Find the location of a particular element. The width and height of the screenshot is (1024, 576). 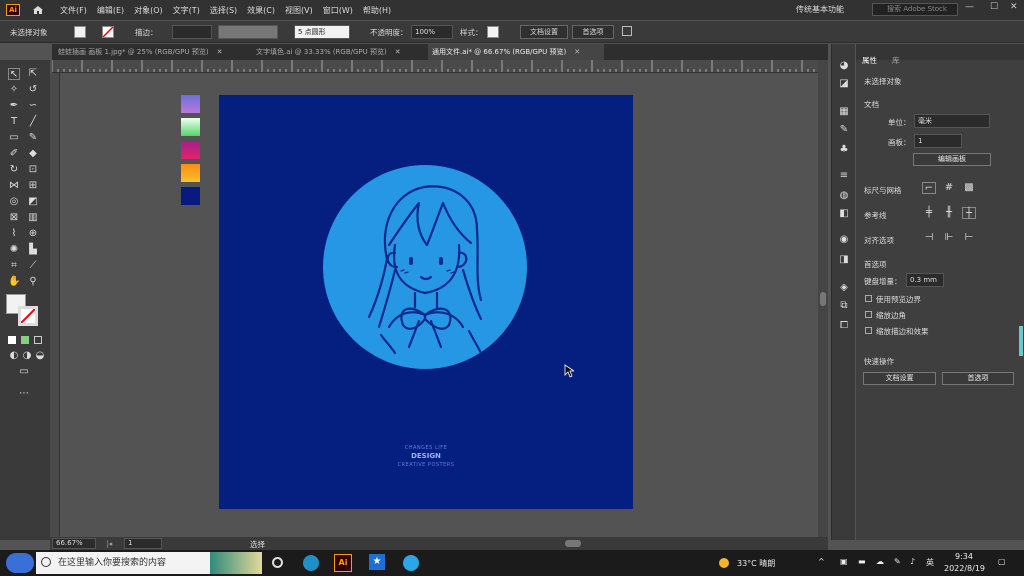

brushes-icon: ✎ is located at coordinates (844, 130).